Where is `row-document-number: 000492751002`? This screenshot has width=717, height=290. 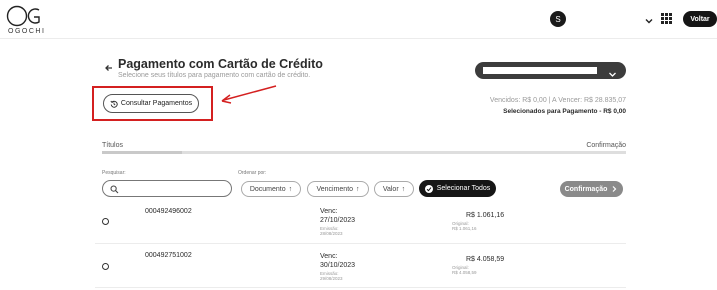
row-document-number: 000492751002 is located at coordinates (168, 255).